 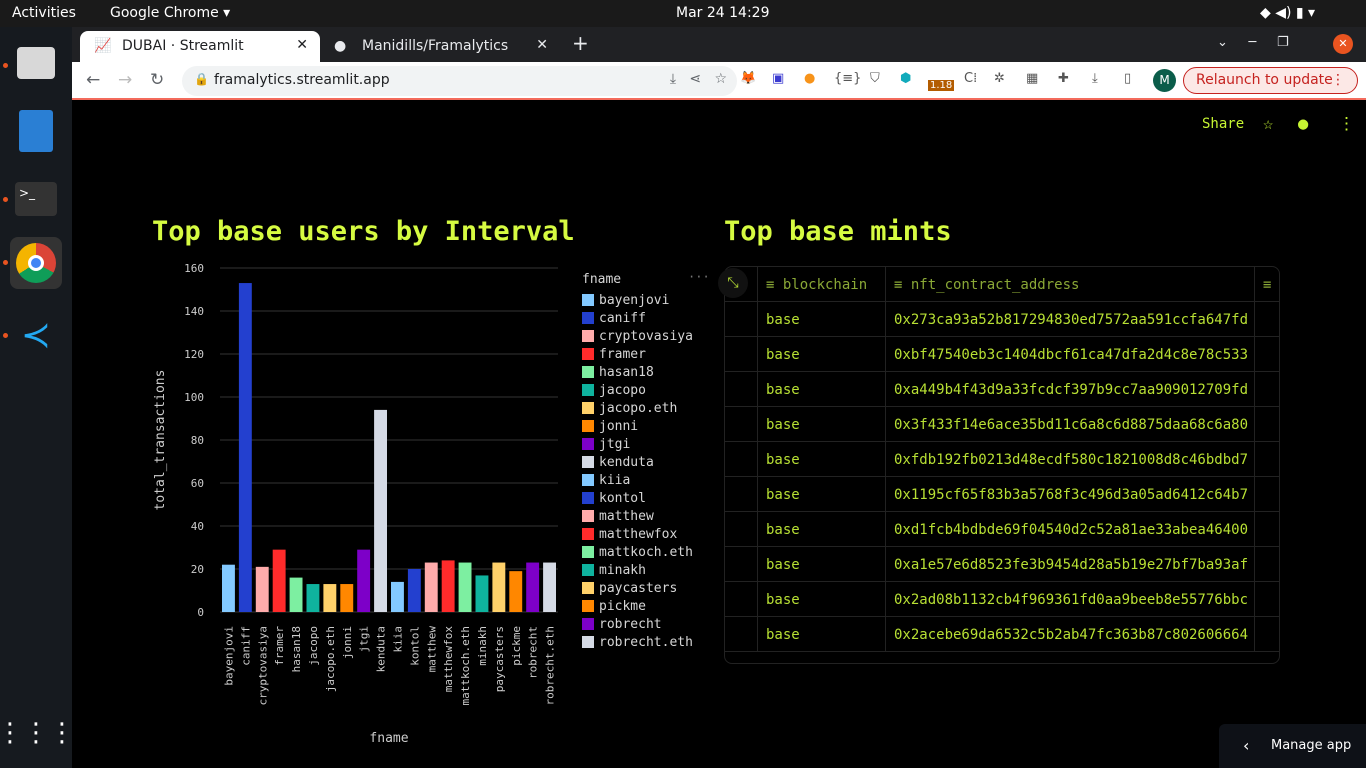 I want to click on clock: Mar 24 14:29, so click(x=722, y=13).